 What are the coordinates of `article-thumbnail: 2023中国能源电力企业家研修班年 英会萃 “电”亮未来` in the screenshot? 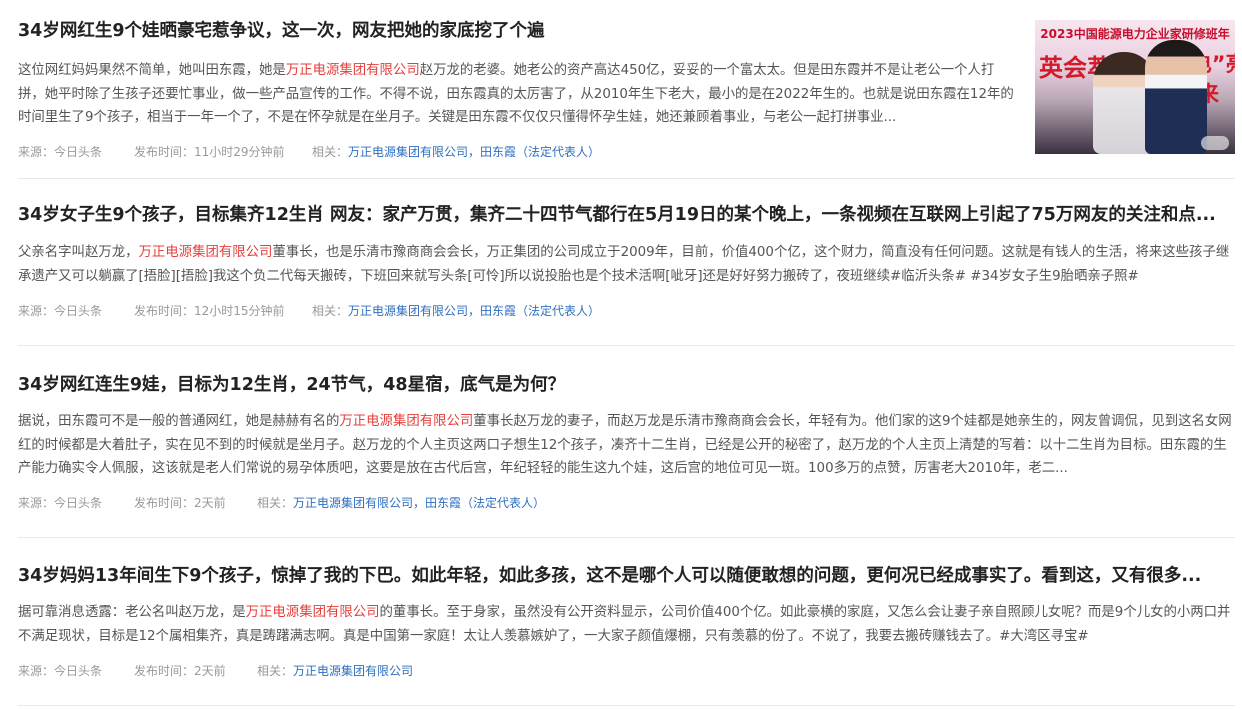 It's located at (1135, 87).